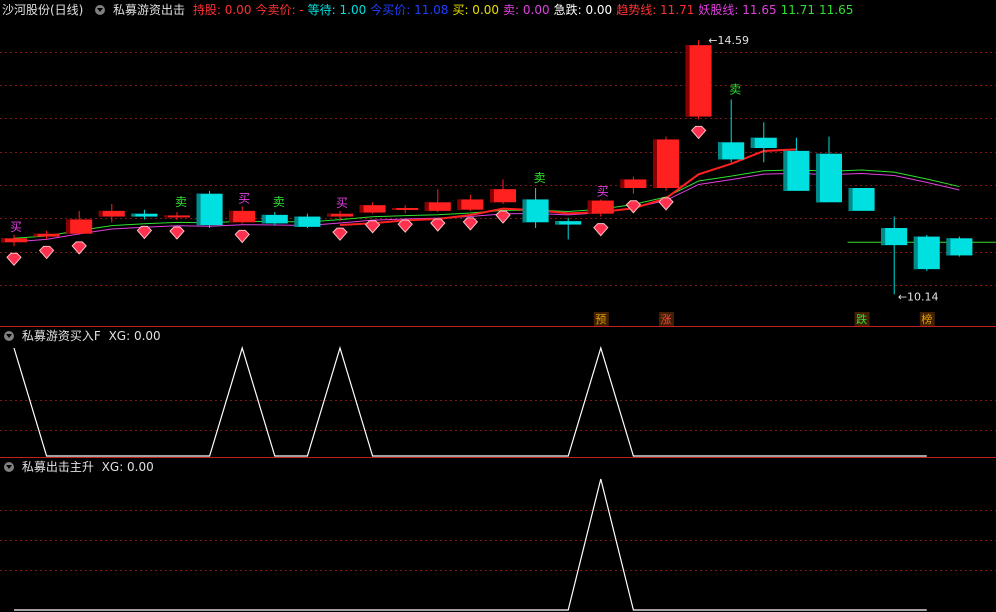 The height and width of the screenshot is (612, 996). What do you see at coordinates (655, 10) in the screenshot?
I see `indicator-field-7: 趋势线: 11.71` at bounding box center [655, 10].